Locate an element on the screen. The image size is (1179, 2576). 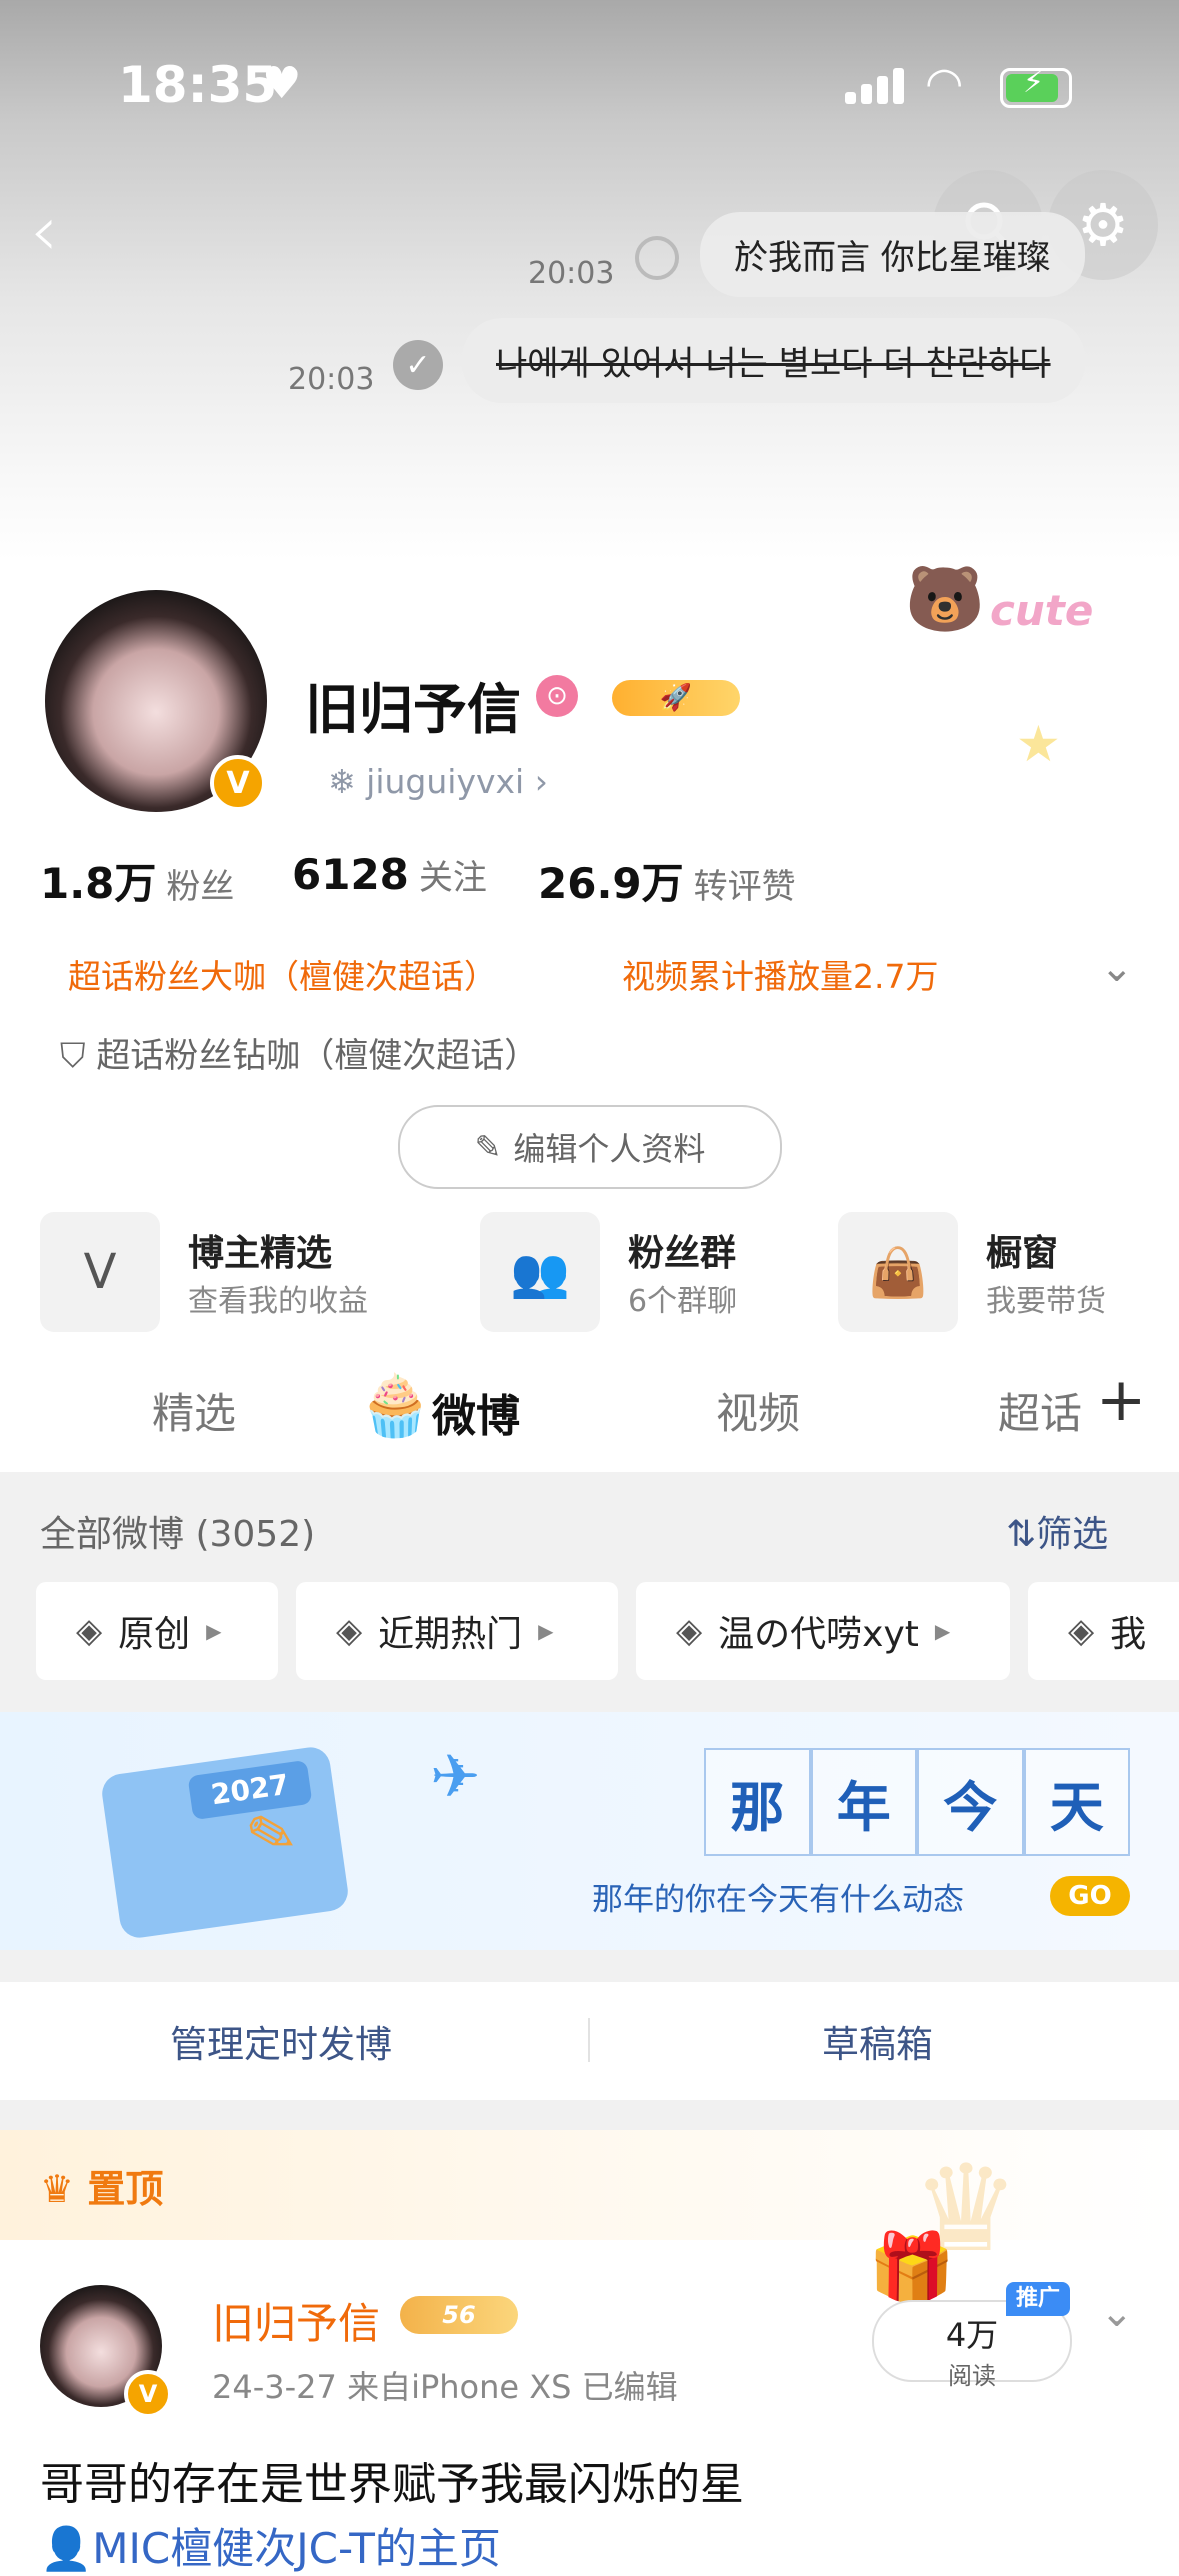
handle-text: jiuguiyvxi is located at coordinates (445, 781).